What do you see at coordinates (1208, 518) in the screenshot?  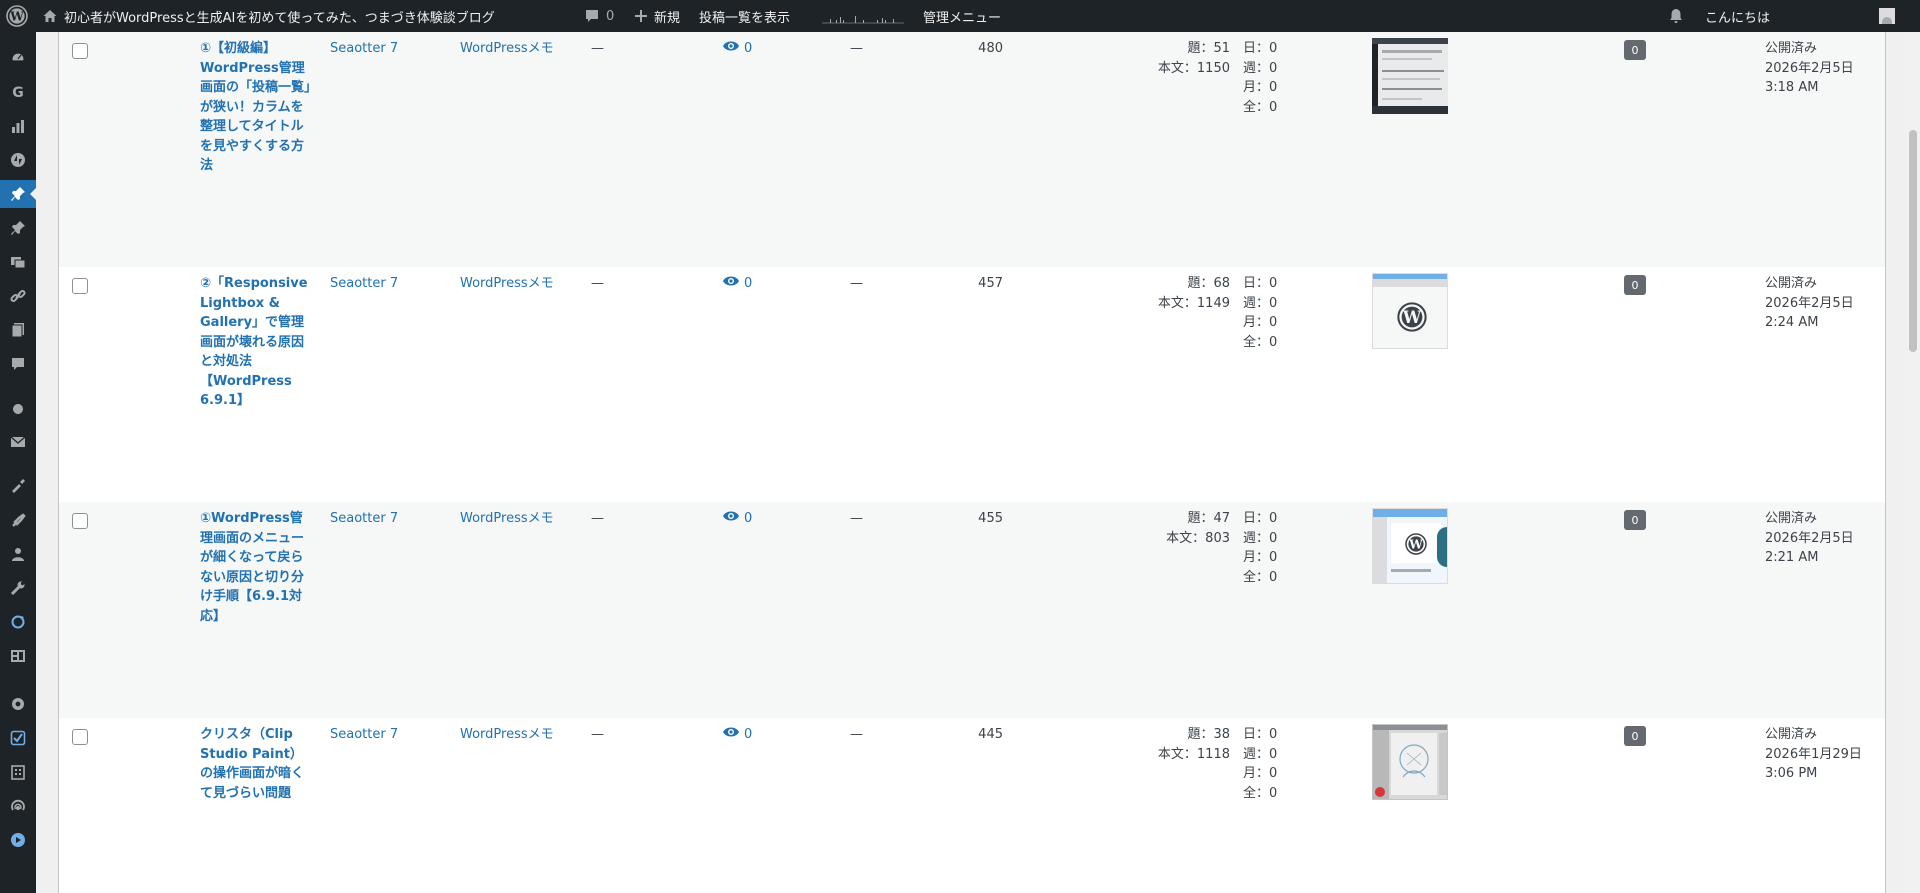 I see `title-char-count: 題：47` at bounding box center [1208, 518].